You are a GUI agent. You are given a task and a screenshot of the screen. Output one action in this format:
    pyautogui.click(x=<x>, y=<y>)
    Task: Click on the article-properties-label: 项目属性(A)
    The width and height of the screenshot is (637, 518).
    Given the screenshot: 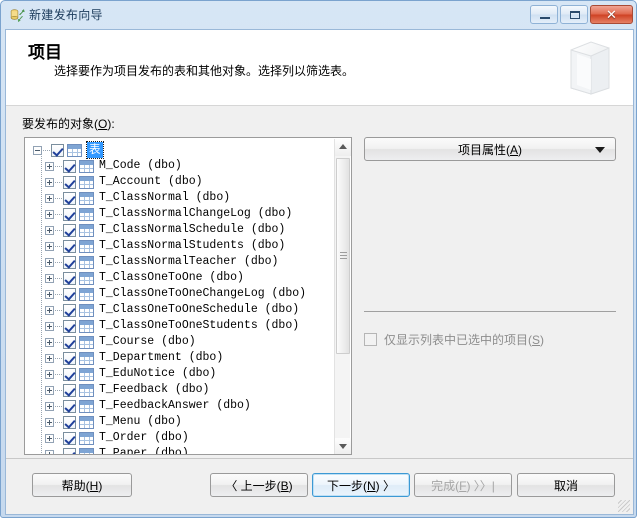 What is the action you would take?
    pyautogui.click(x=490, y=149)
    